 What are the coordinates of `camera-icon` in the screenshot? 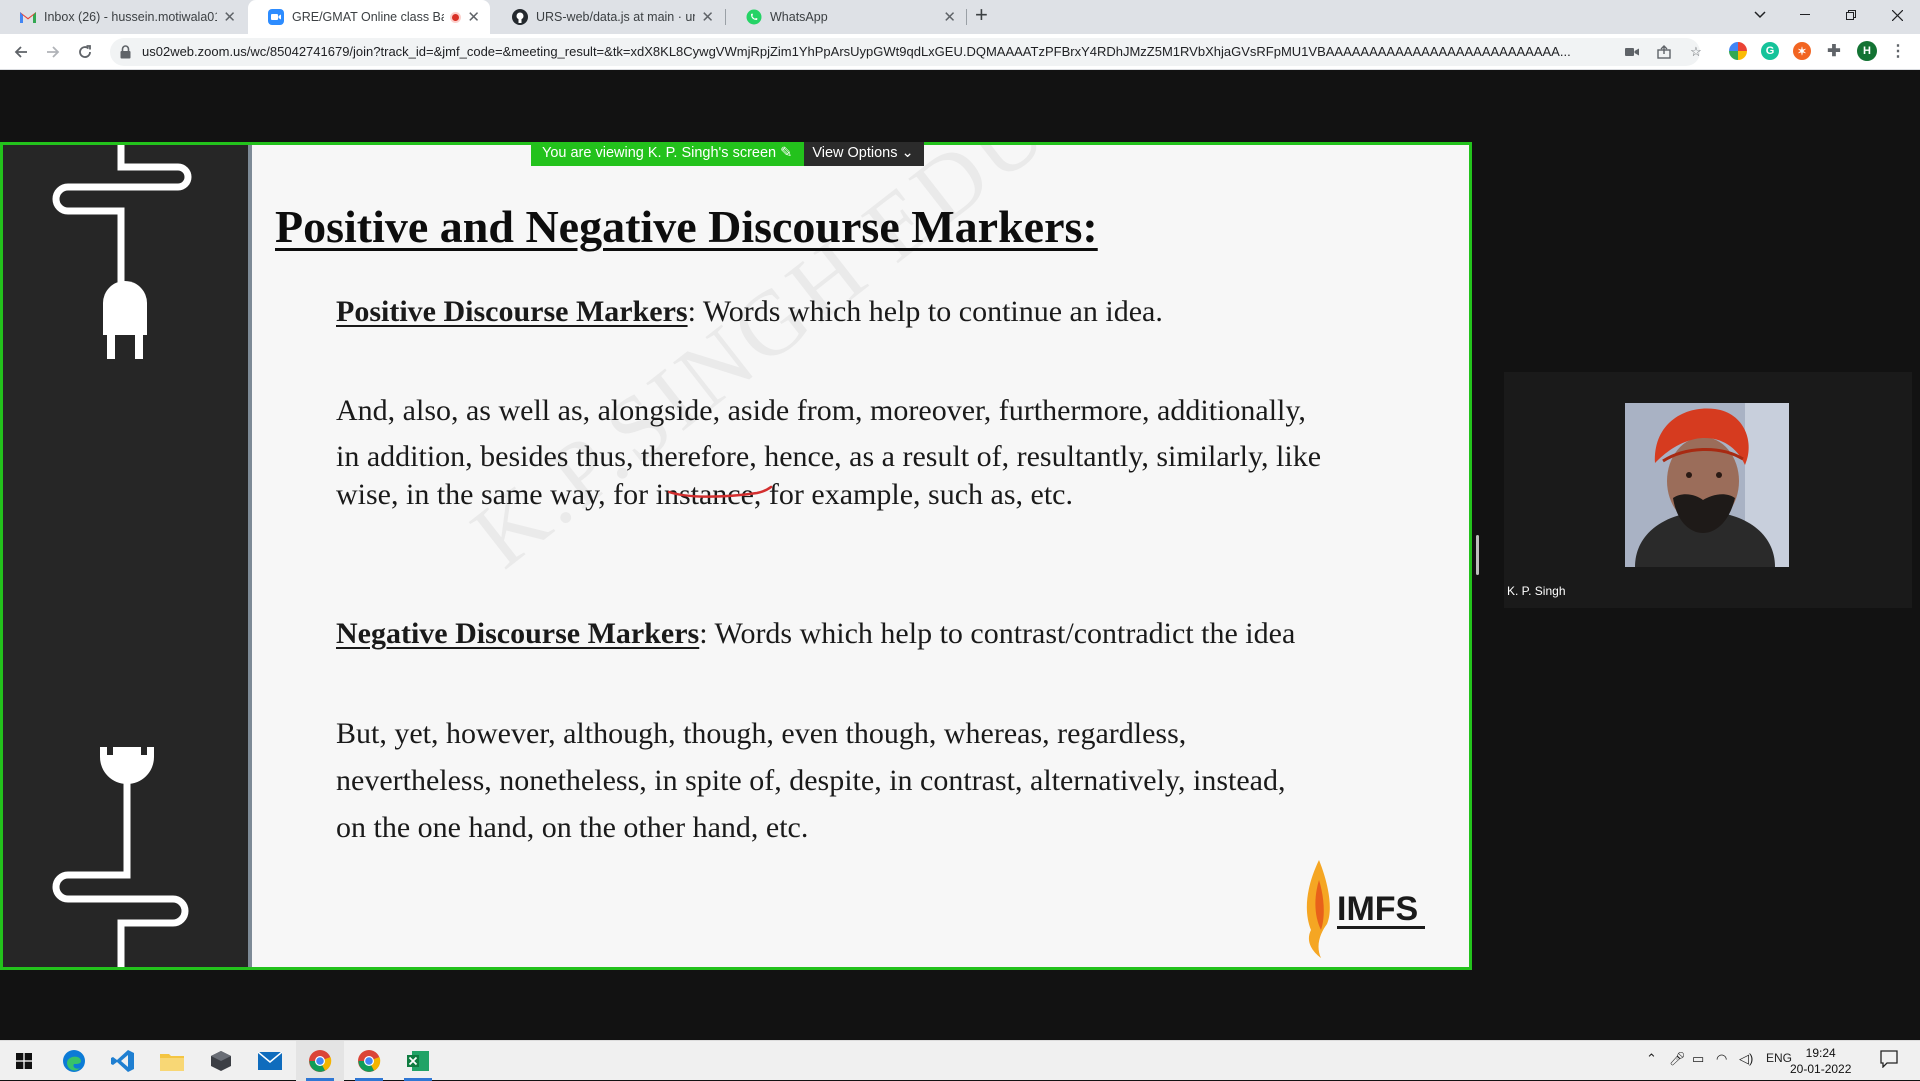 It's located at (1632, 52).